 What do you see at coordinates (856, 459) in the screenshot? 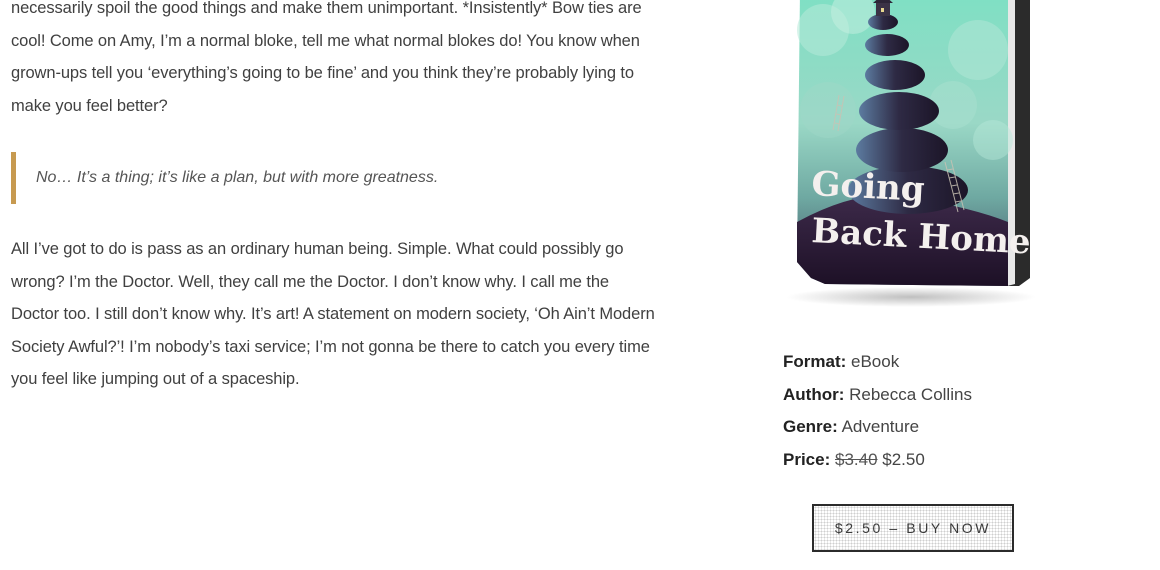
I see `old-price: $3.40` at bounding box center [856, 459].